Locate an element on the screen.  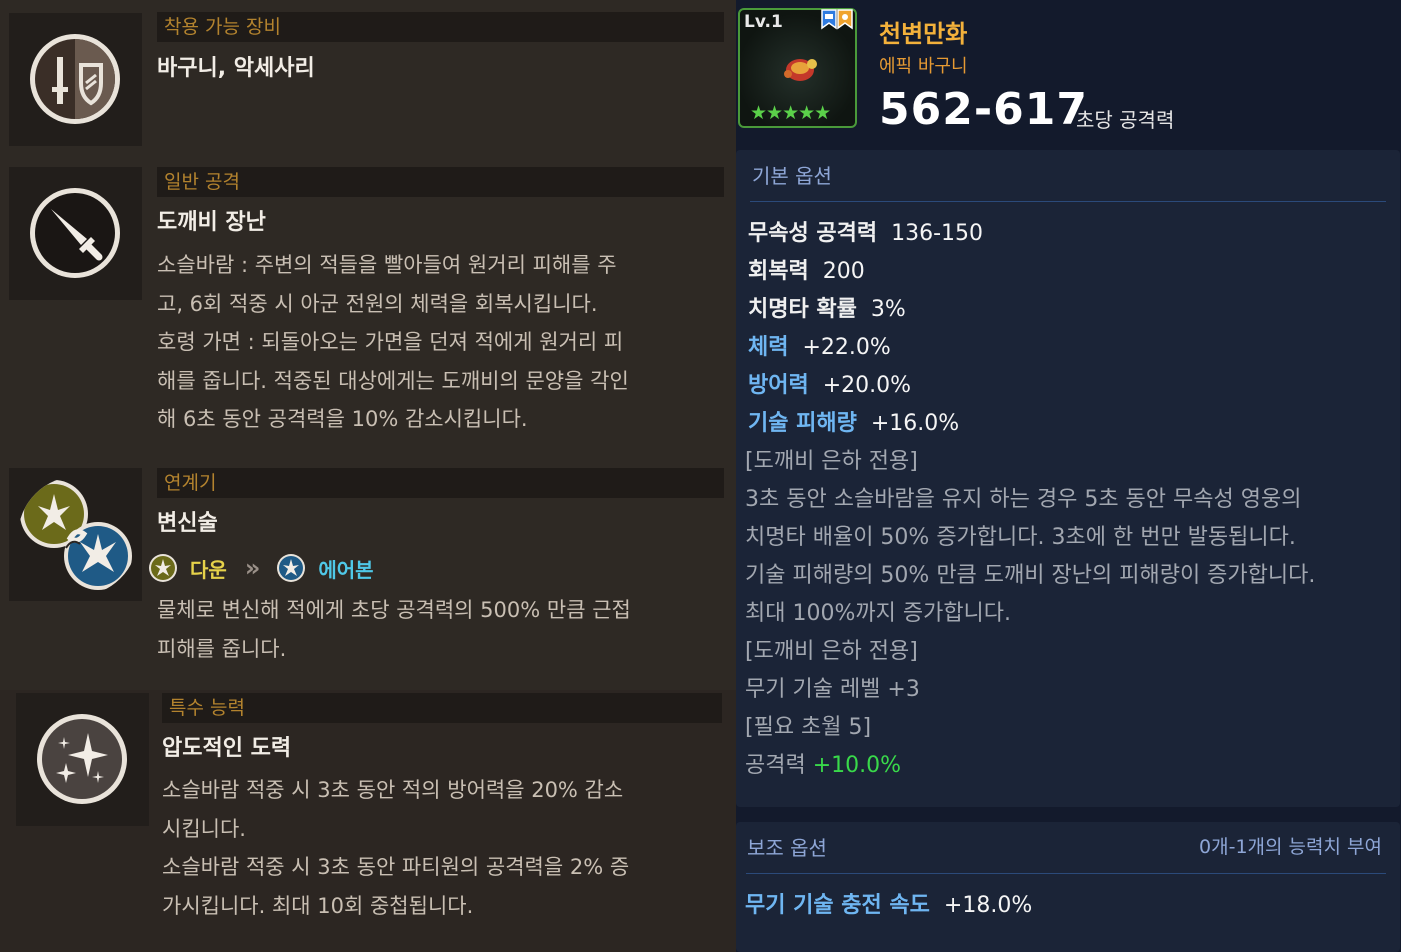
stat-row: 치명타 확률 3% is located at coordinates (827, 310).